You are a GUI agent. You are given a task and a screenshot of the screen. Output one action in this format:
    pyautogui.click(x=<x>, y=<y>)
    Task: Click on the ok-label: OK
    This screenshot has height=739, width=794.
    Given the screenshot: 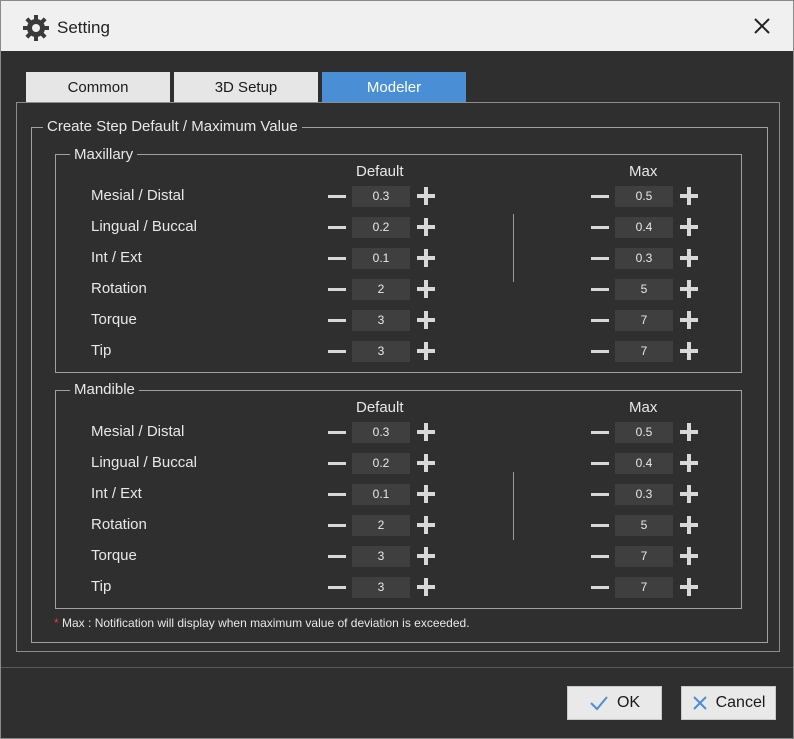 What is the action you would take?
    pyautogui.click(x=628, y=702)
    